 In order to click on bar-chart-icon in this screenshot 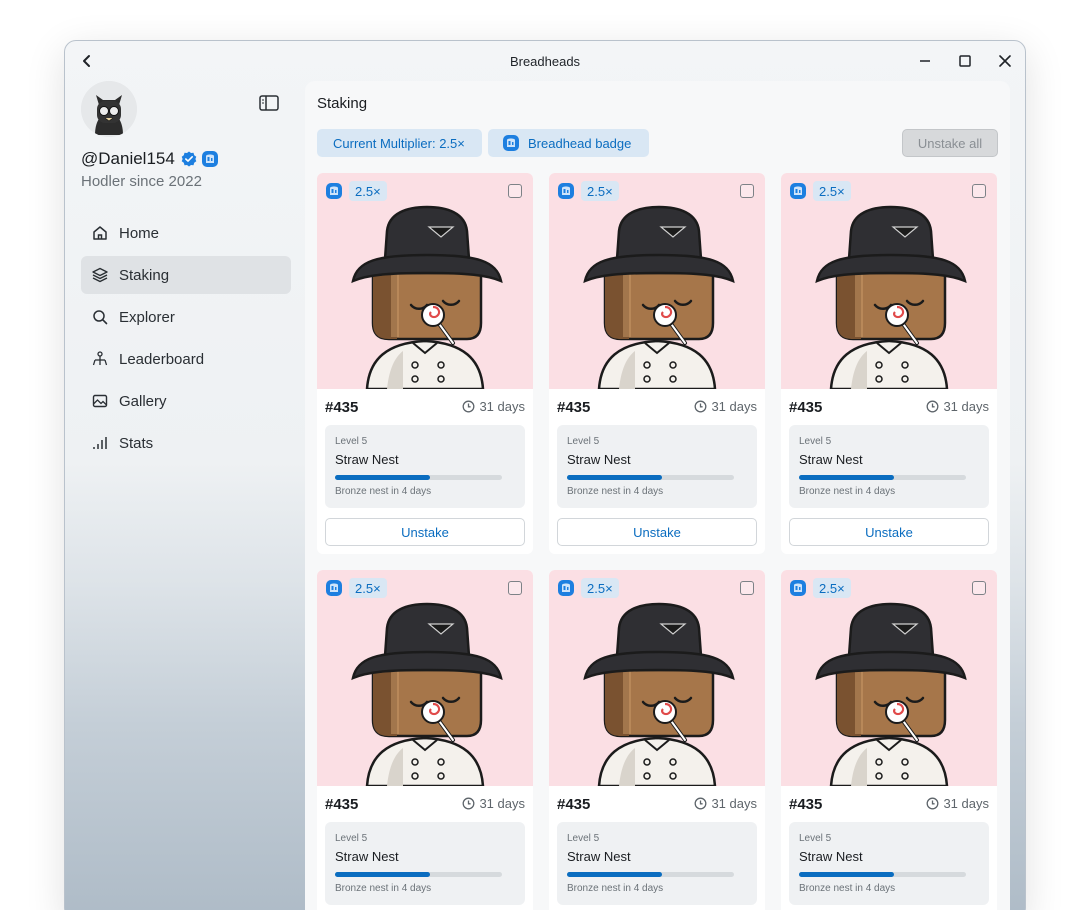, I will do `click(100, 443)`.